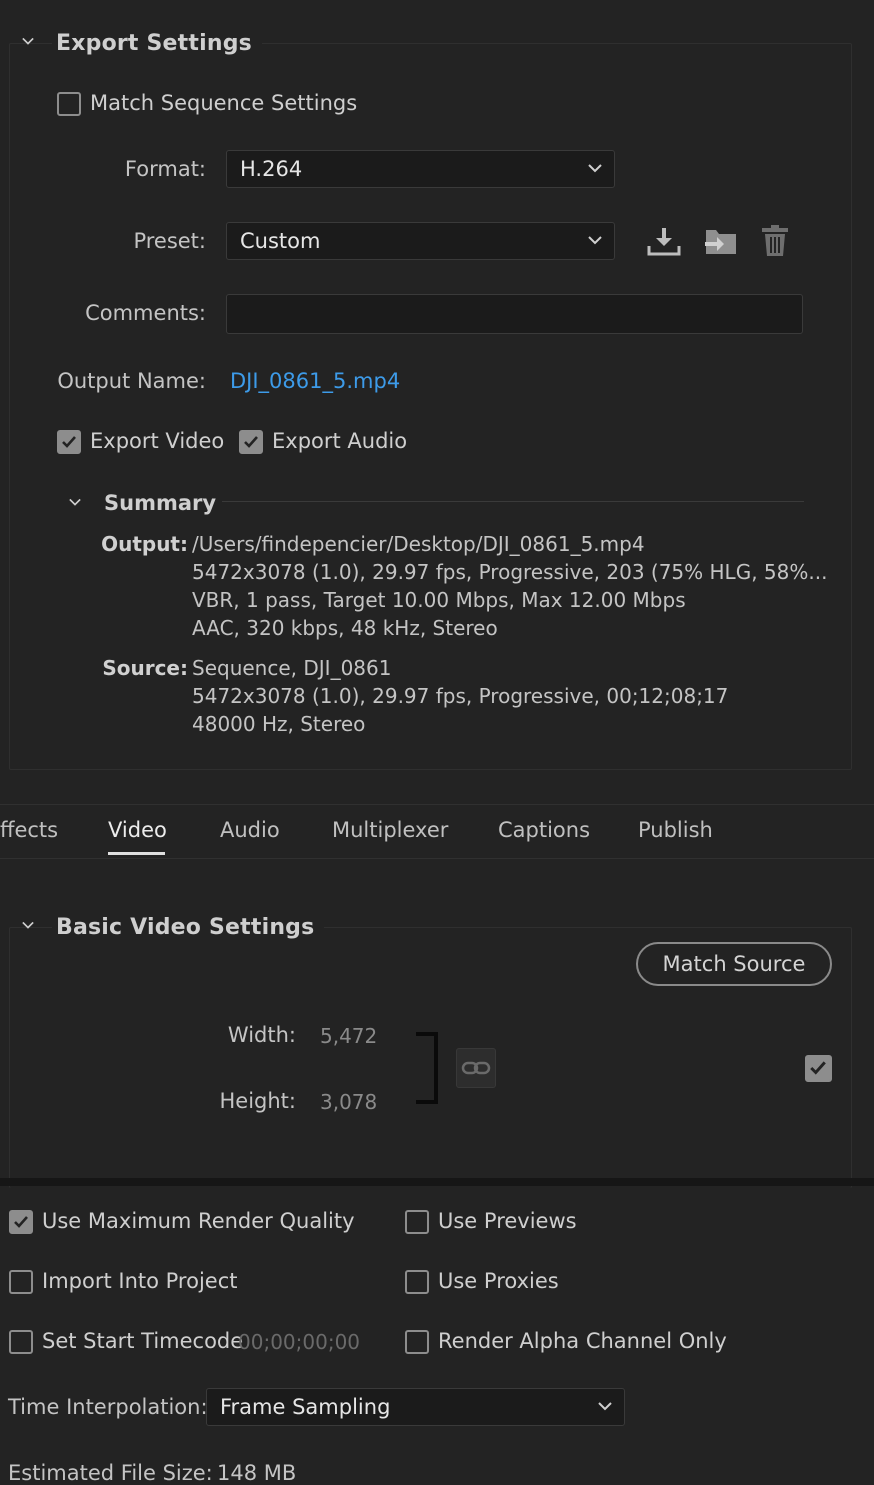 The image size is (874, 1485). Describe the element at coordinates (775, 241) in the screenshot. I see `delete-preset-icon` at that location.